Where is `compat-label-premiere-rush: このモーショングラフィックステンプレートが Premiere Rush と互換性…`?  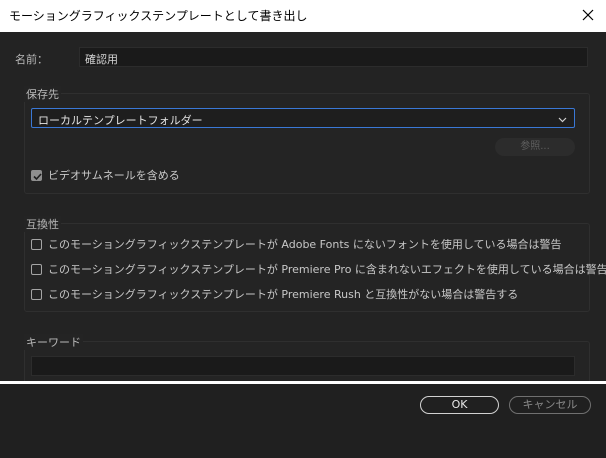
compat-label-premiere-rush: このモーショングラフィックステンプレートが Premiere Rush と互換性… is located at coordinates (283, 294).